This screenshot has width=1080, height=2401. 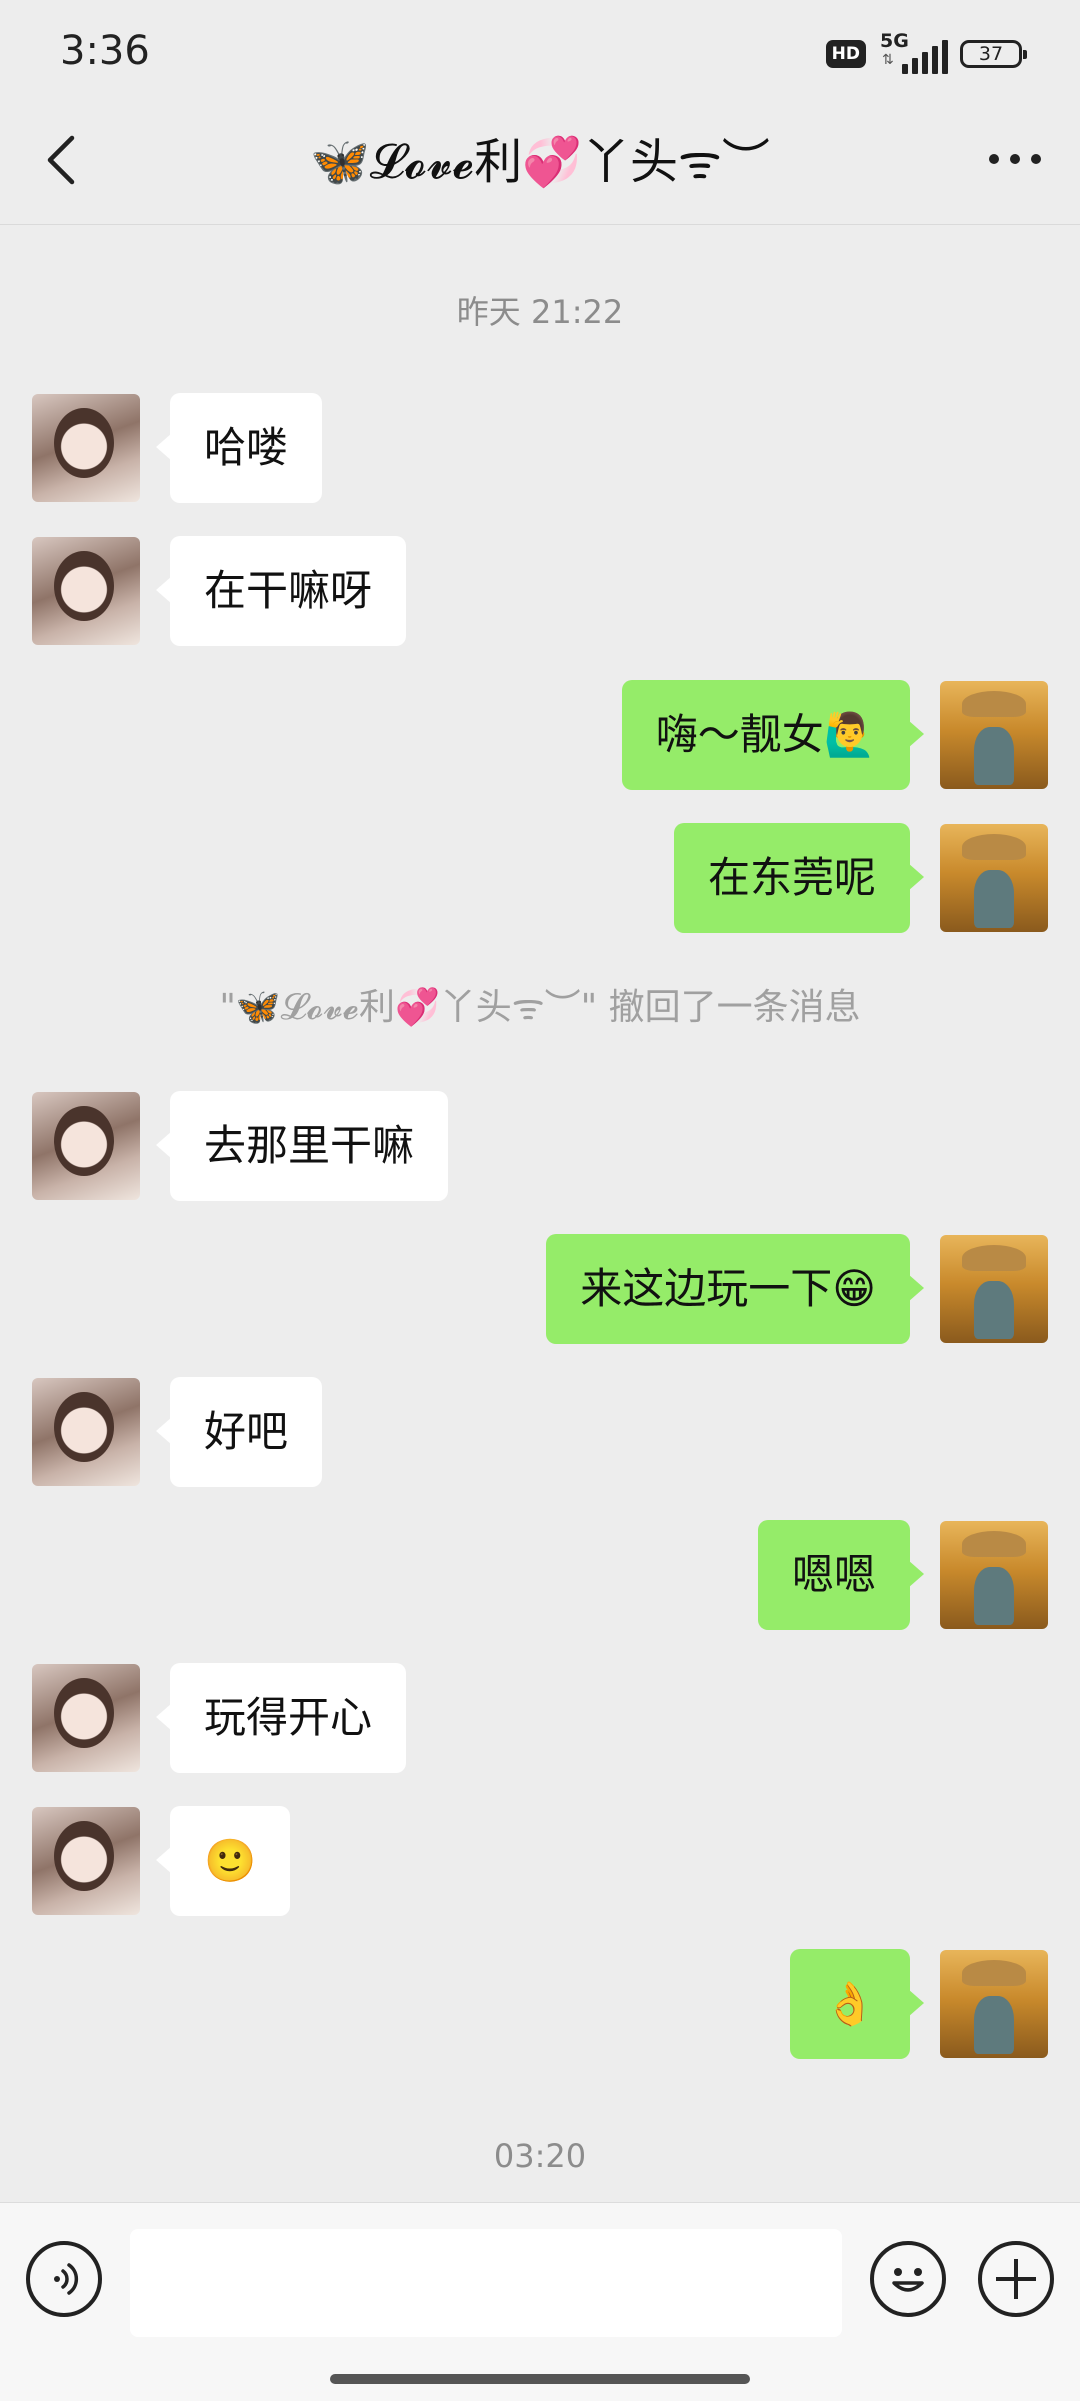 I want to click on message-row: 来这边玩一下😁, so click(x=797, y=1289).